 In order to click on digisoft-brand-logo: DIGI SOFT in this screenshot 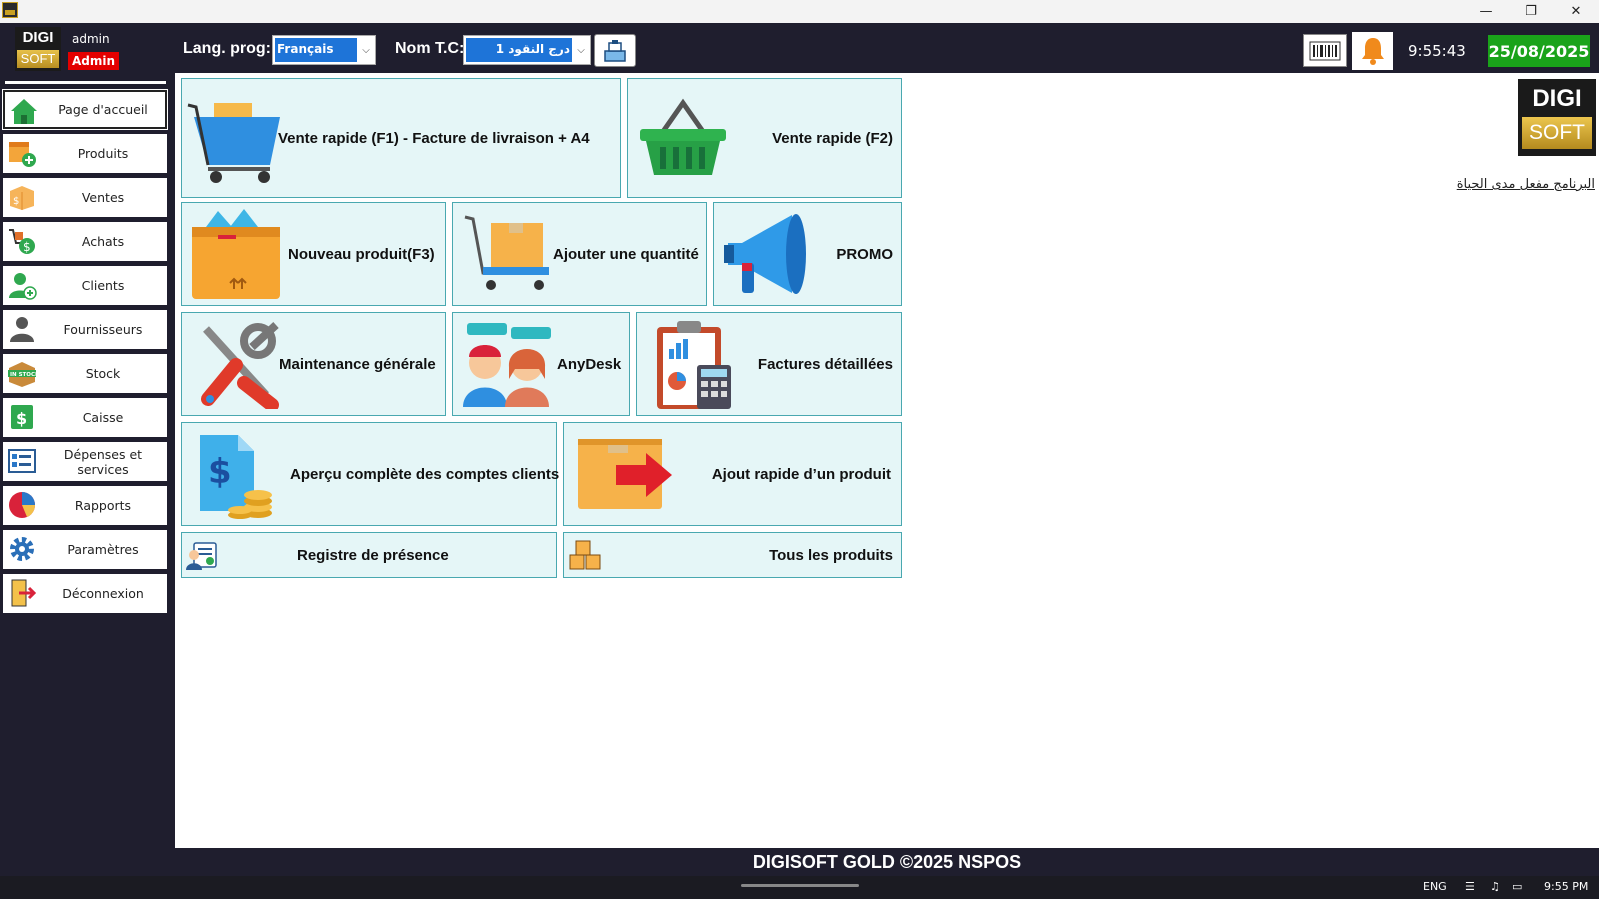, I will do `click(1557, 117)`.